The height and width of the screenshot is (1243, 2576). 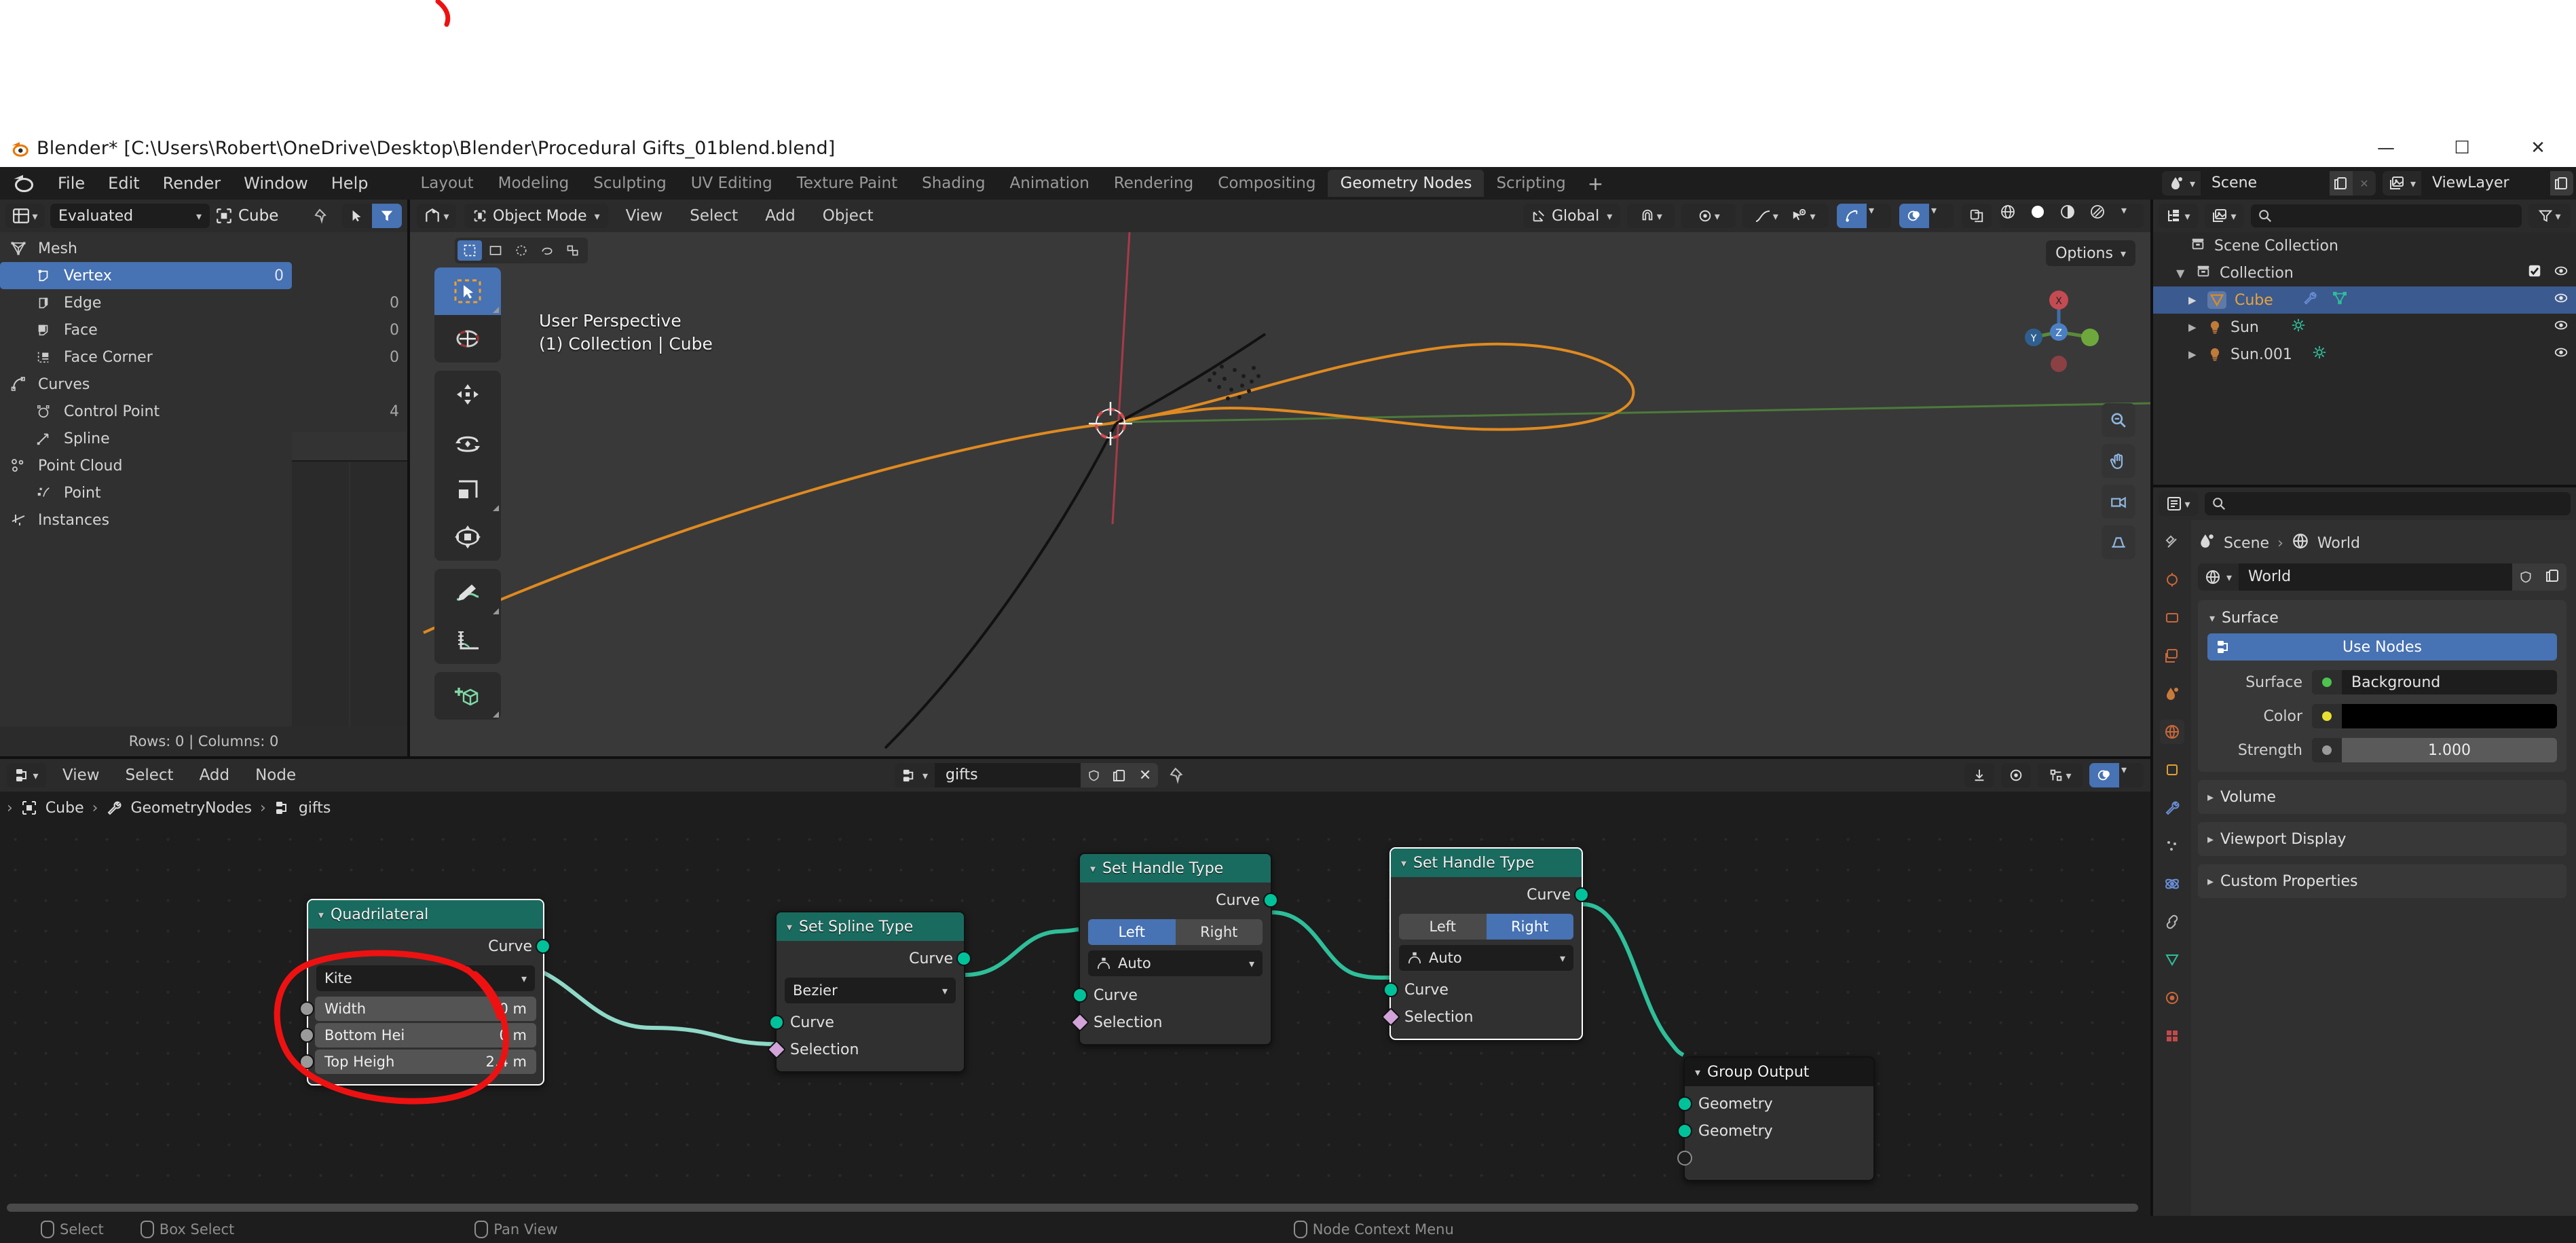 I want to click on menu-window: Window, so click(x=276, y=184).